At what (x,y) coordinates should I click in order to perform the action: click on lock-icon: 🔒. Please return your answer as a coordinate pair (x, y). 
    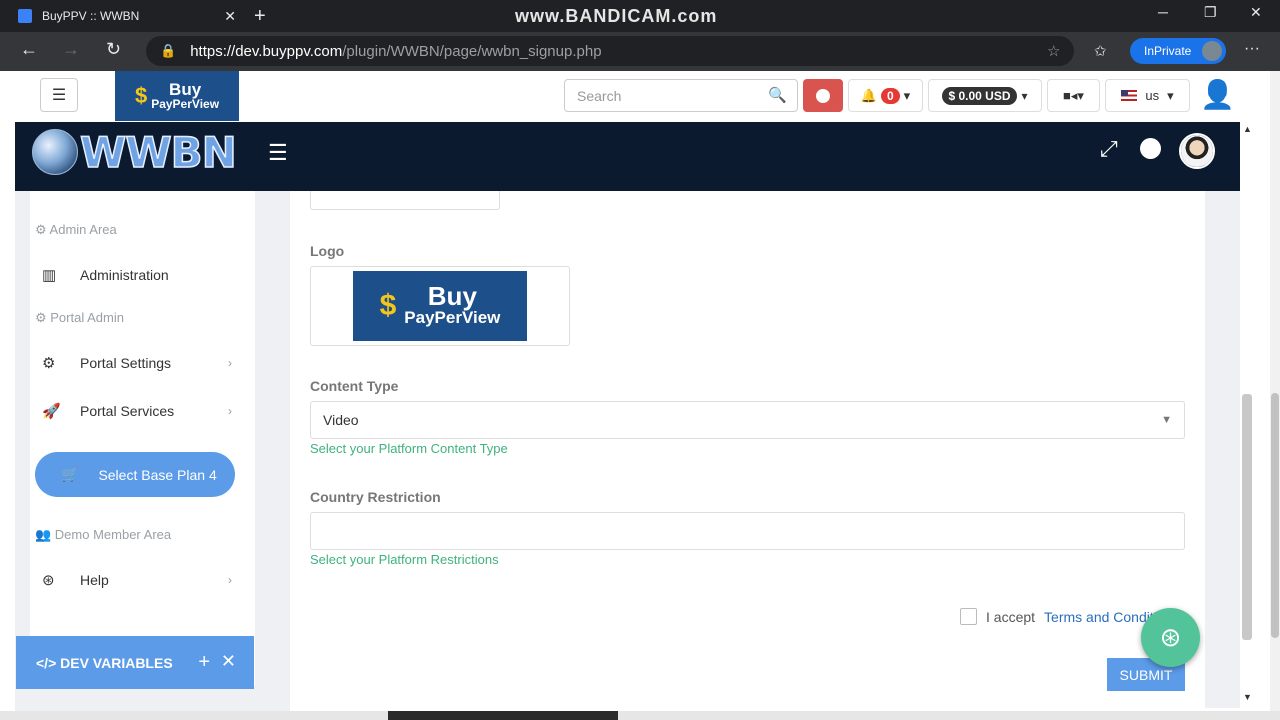
    Looking at the image, I should click on (168, 50).